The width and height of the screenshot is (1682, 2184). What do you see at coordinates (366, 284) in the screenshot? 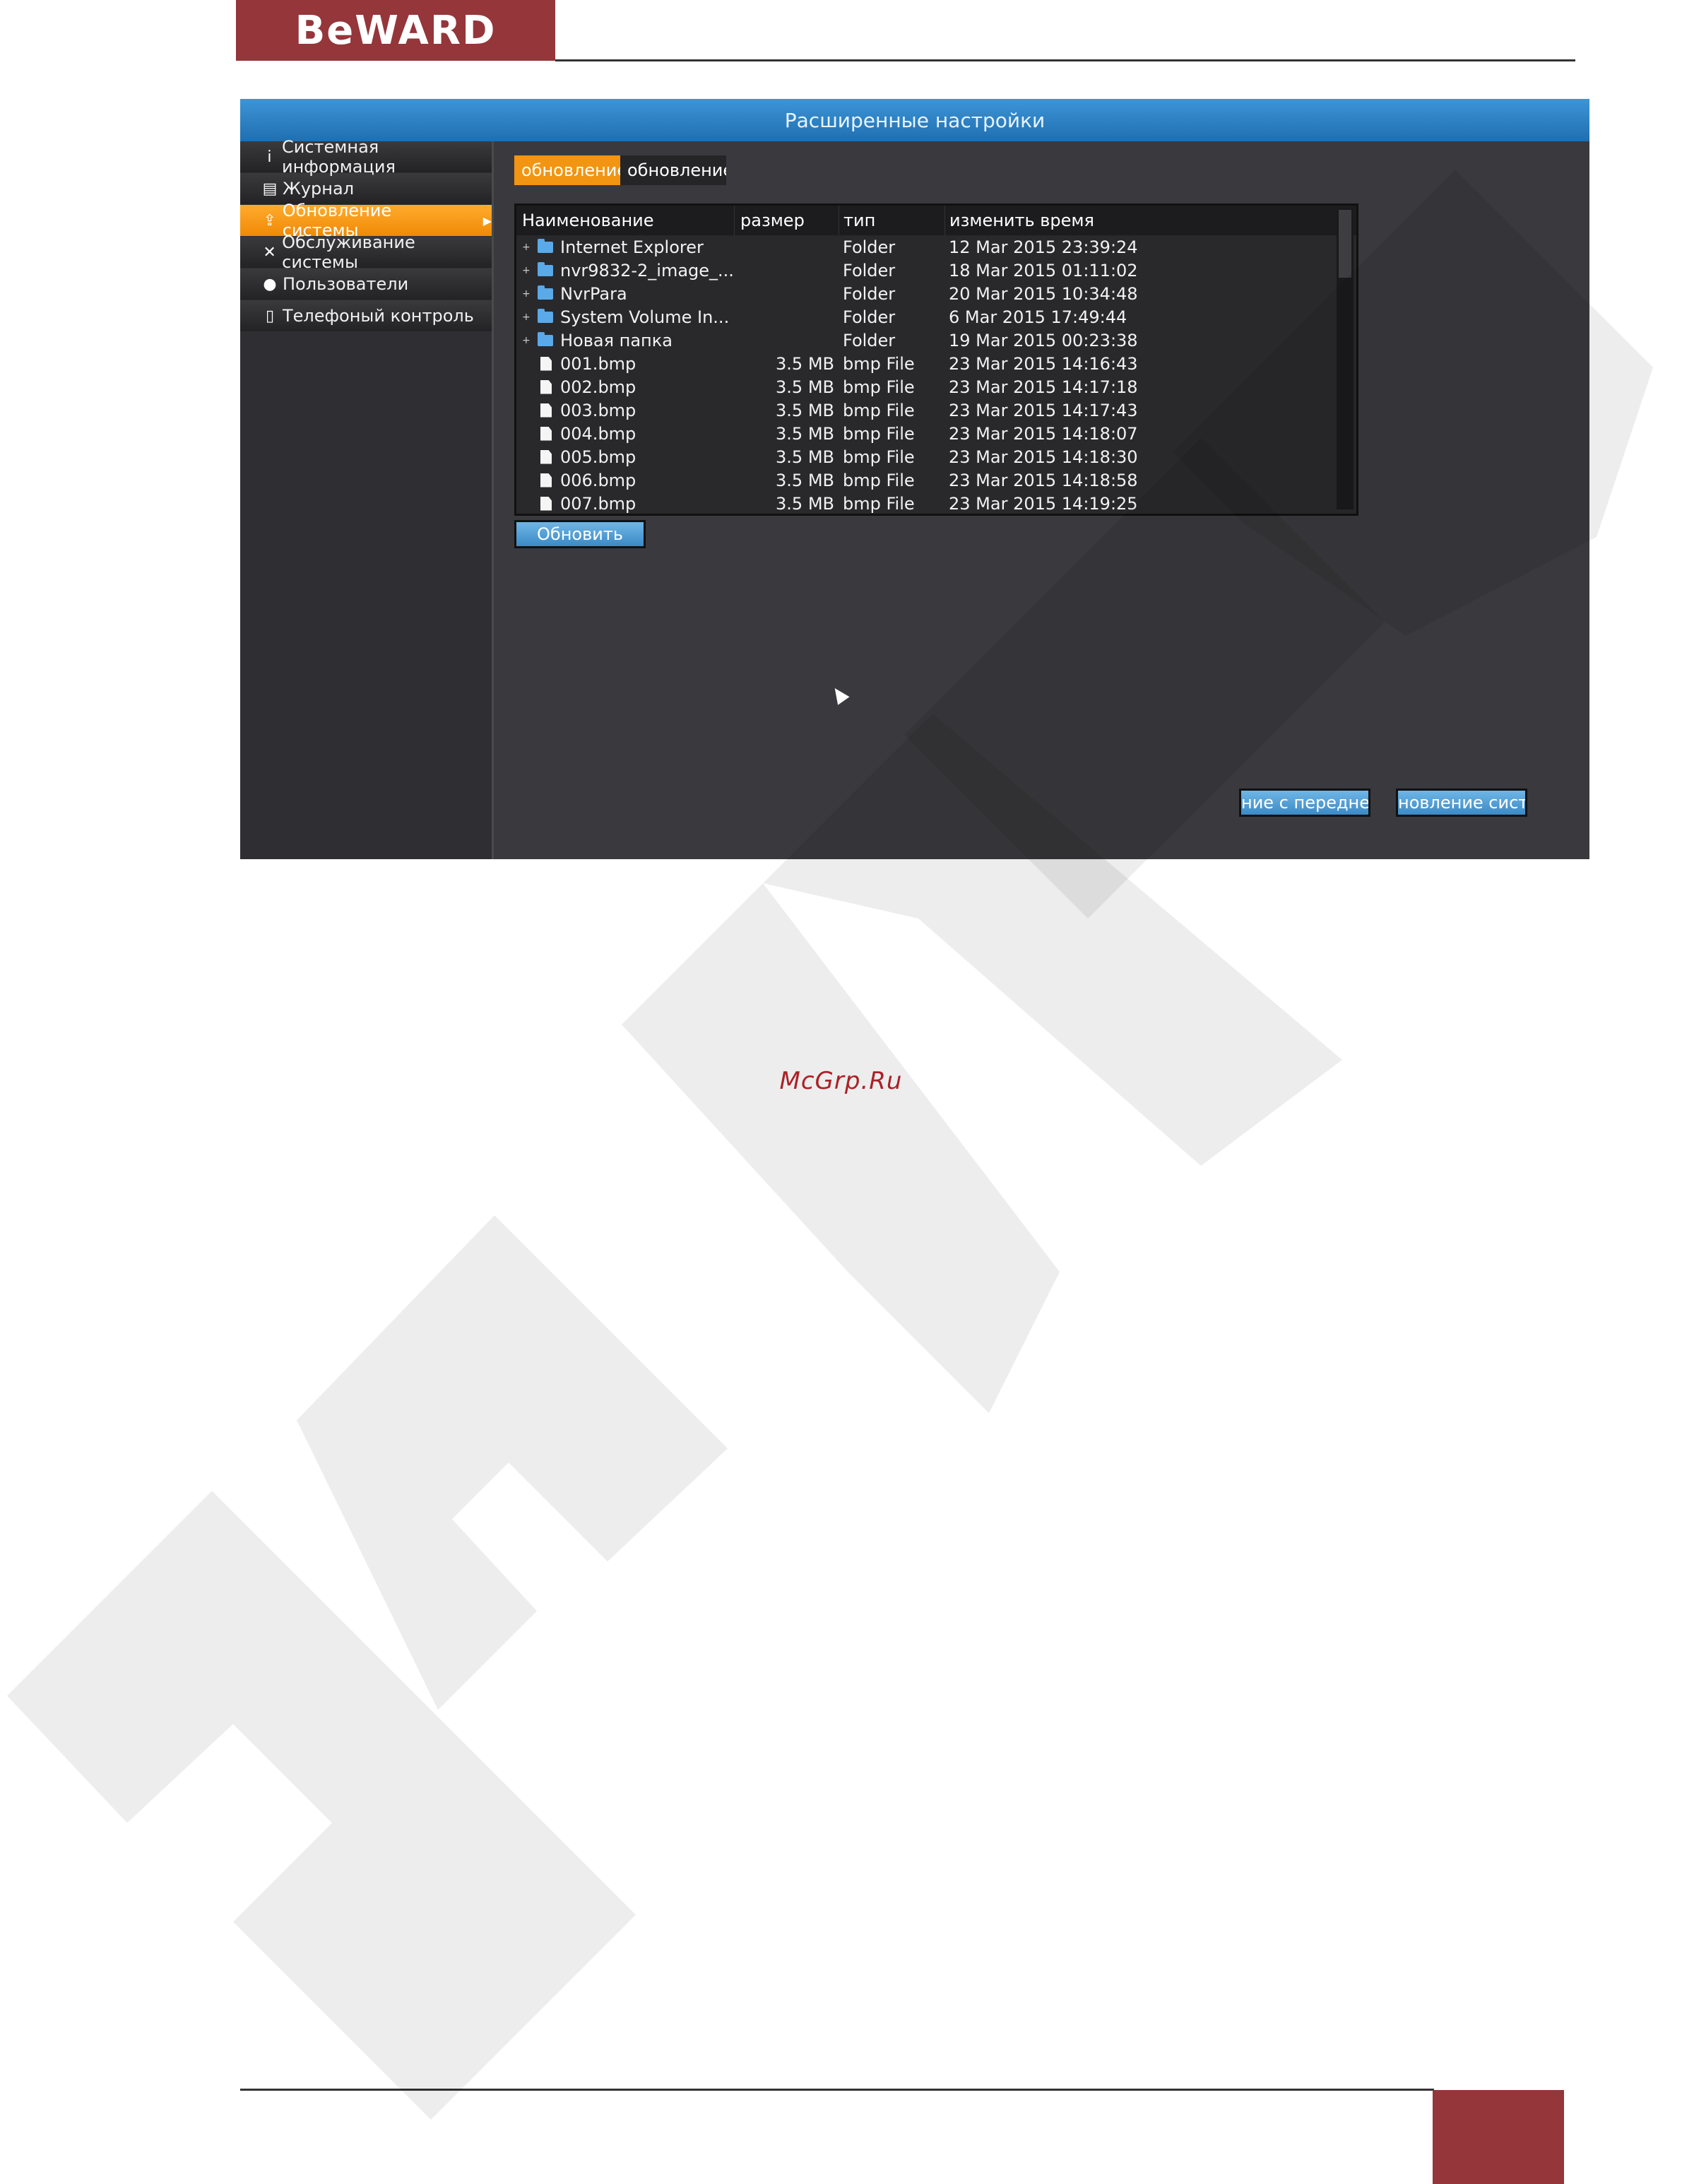
I see `sidebar-item-users: ● Пользователи` at bounding box center [366, 284].